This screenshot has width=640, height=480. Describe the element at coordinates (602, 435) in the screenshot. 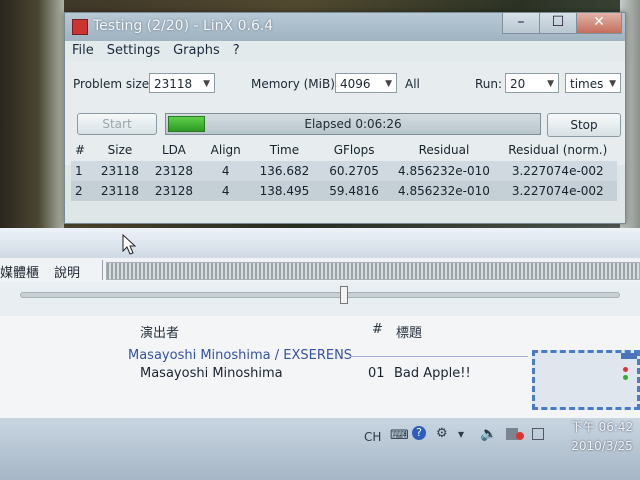

I see `system-clock: 下午 06:42 2010/3/25` at that location.